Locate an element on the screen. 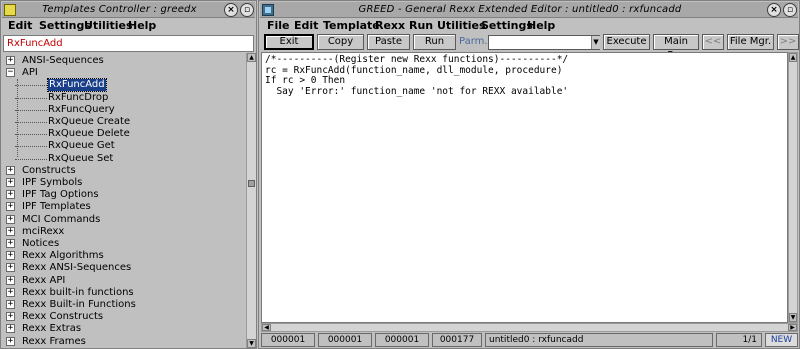 The image size is (800, 349). collapse-icon: − is located at coordinates (10, 73).